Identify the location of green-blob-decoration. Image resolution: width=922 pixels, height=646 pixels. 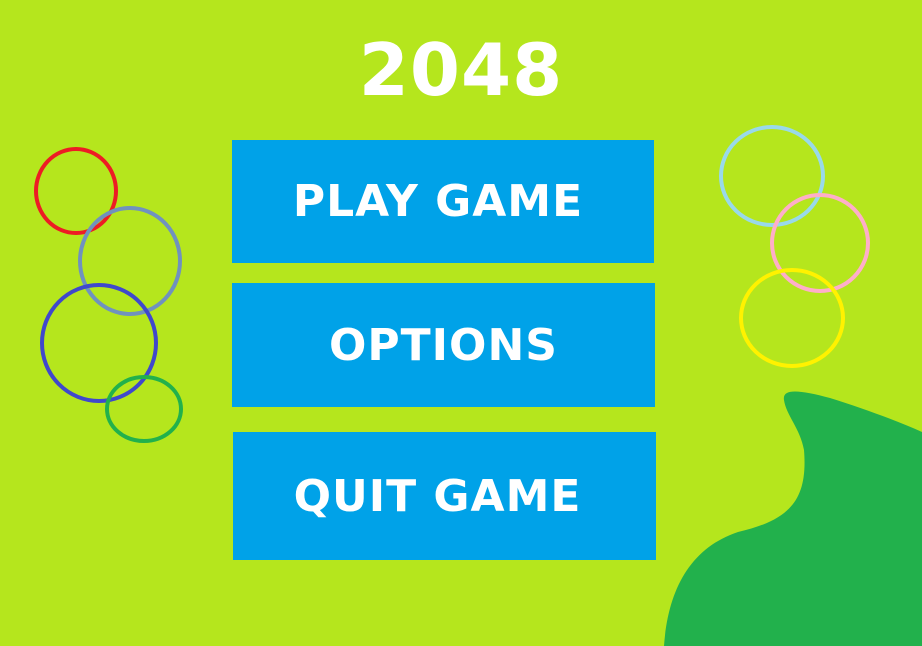
(793, 518).